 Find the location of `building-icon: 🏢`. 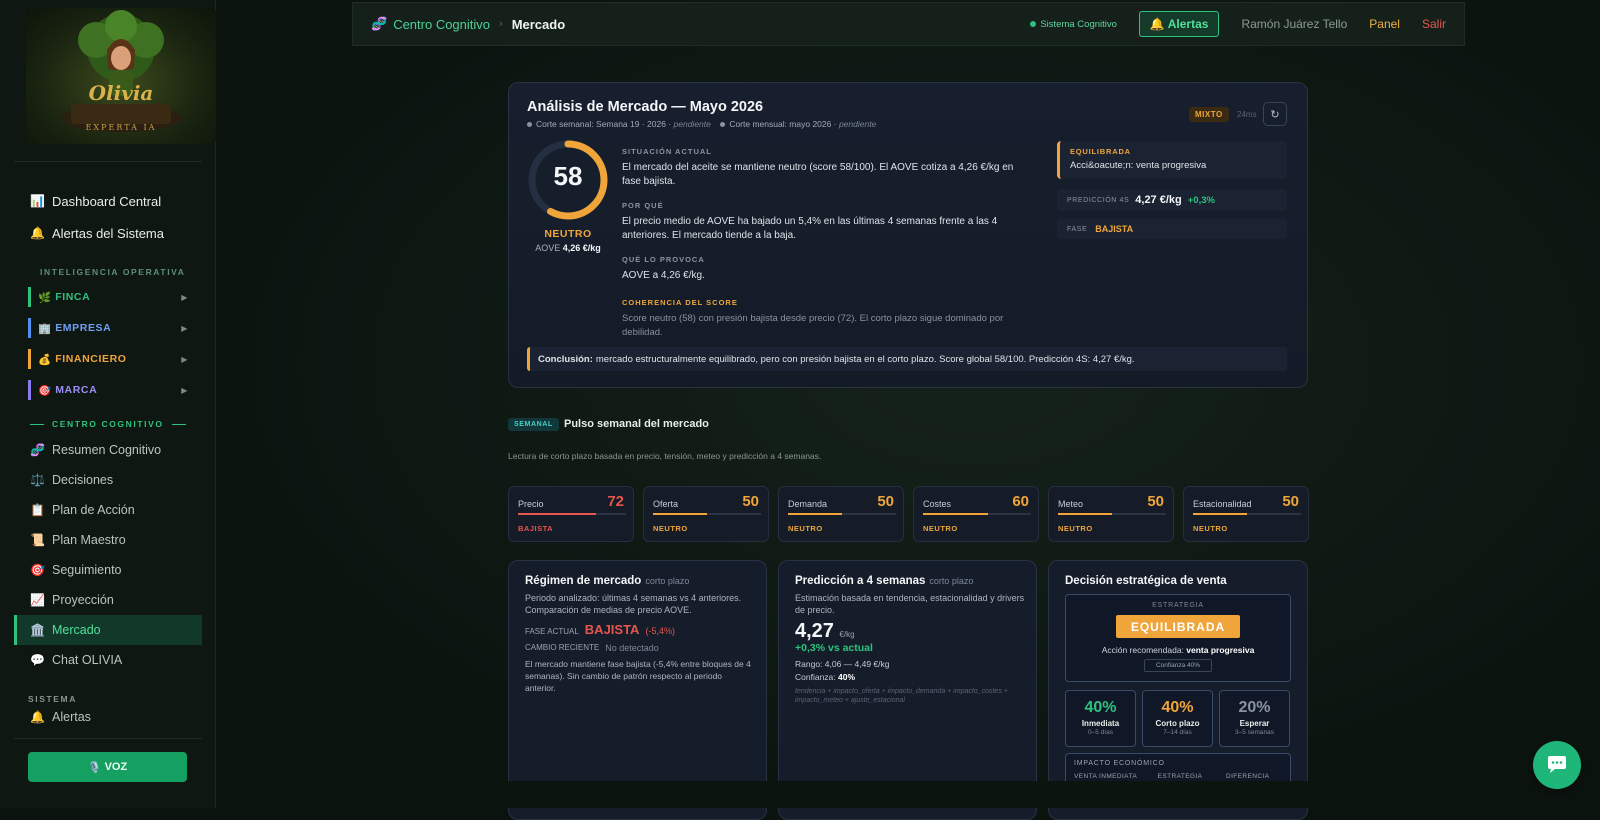

building-icon: 🏢 is located at coordinates (47, 328).